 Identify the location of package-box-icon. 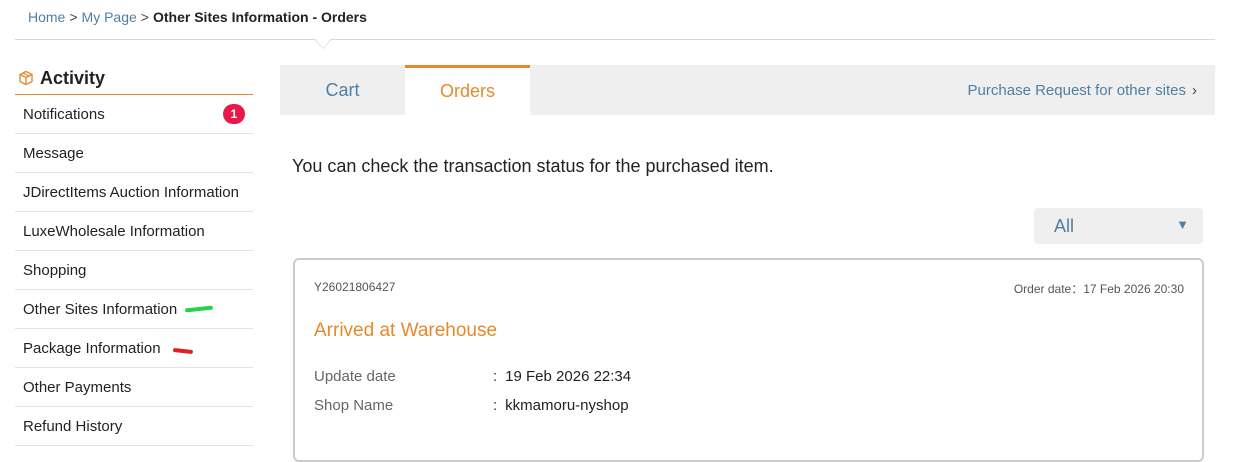
(26, 78).